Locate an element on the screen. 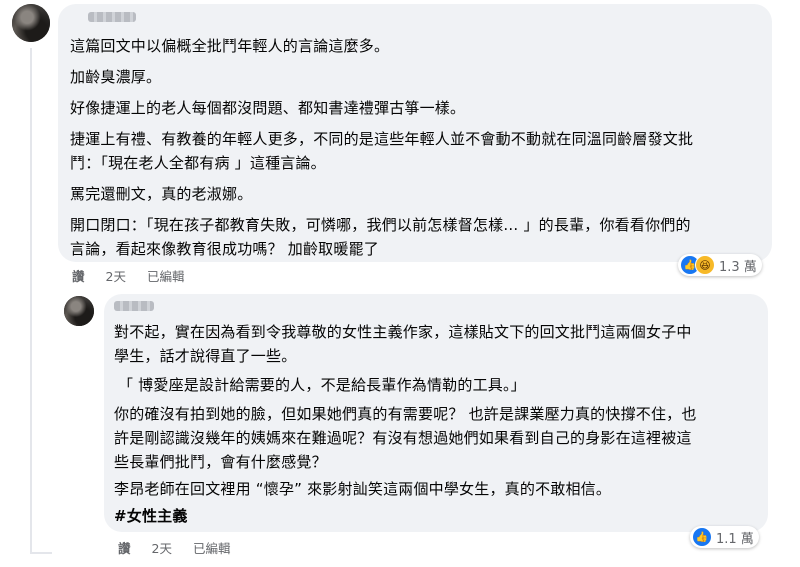 This screenshot has height=567, width=800. haha-icon: 😆 is located at coordinates (705, 265).